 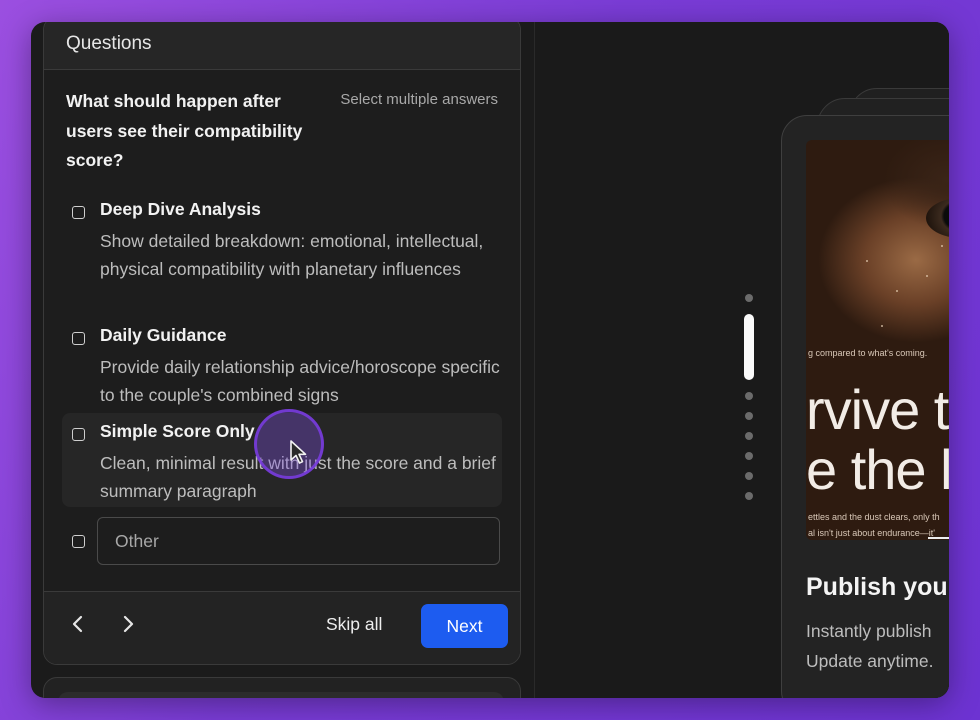 What do you see at coordinates (464, 626) in the screenshot?
I see `next-button: Next` at bounding box center [464, 626].